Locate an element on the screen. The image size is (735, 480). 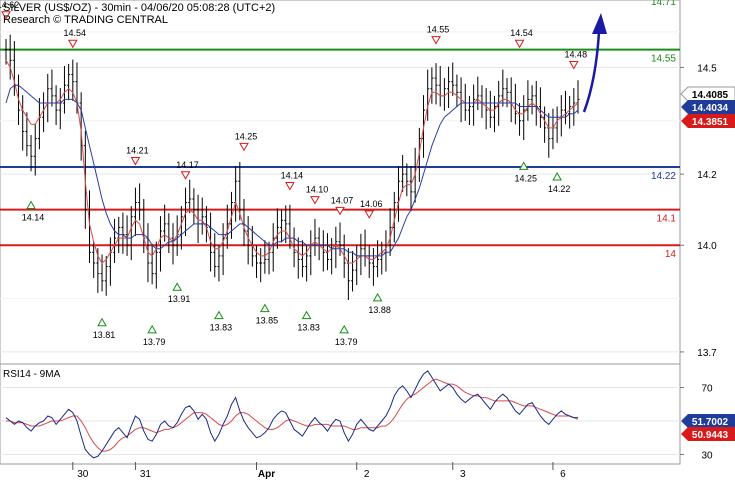
level-label: 14.71 is located at coordinates (663, 4).